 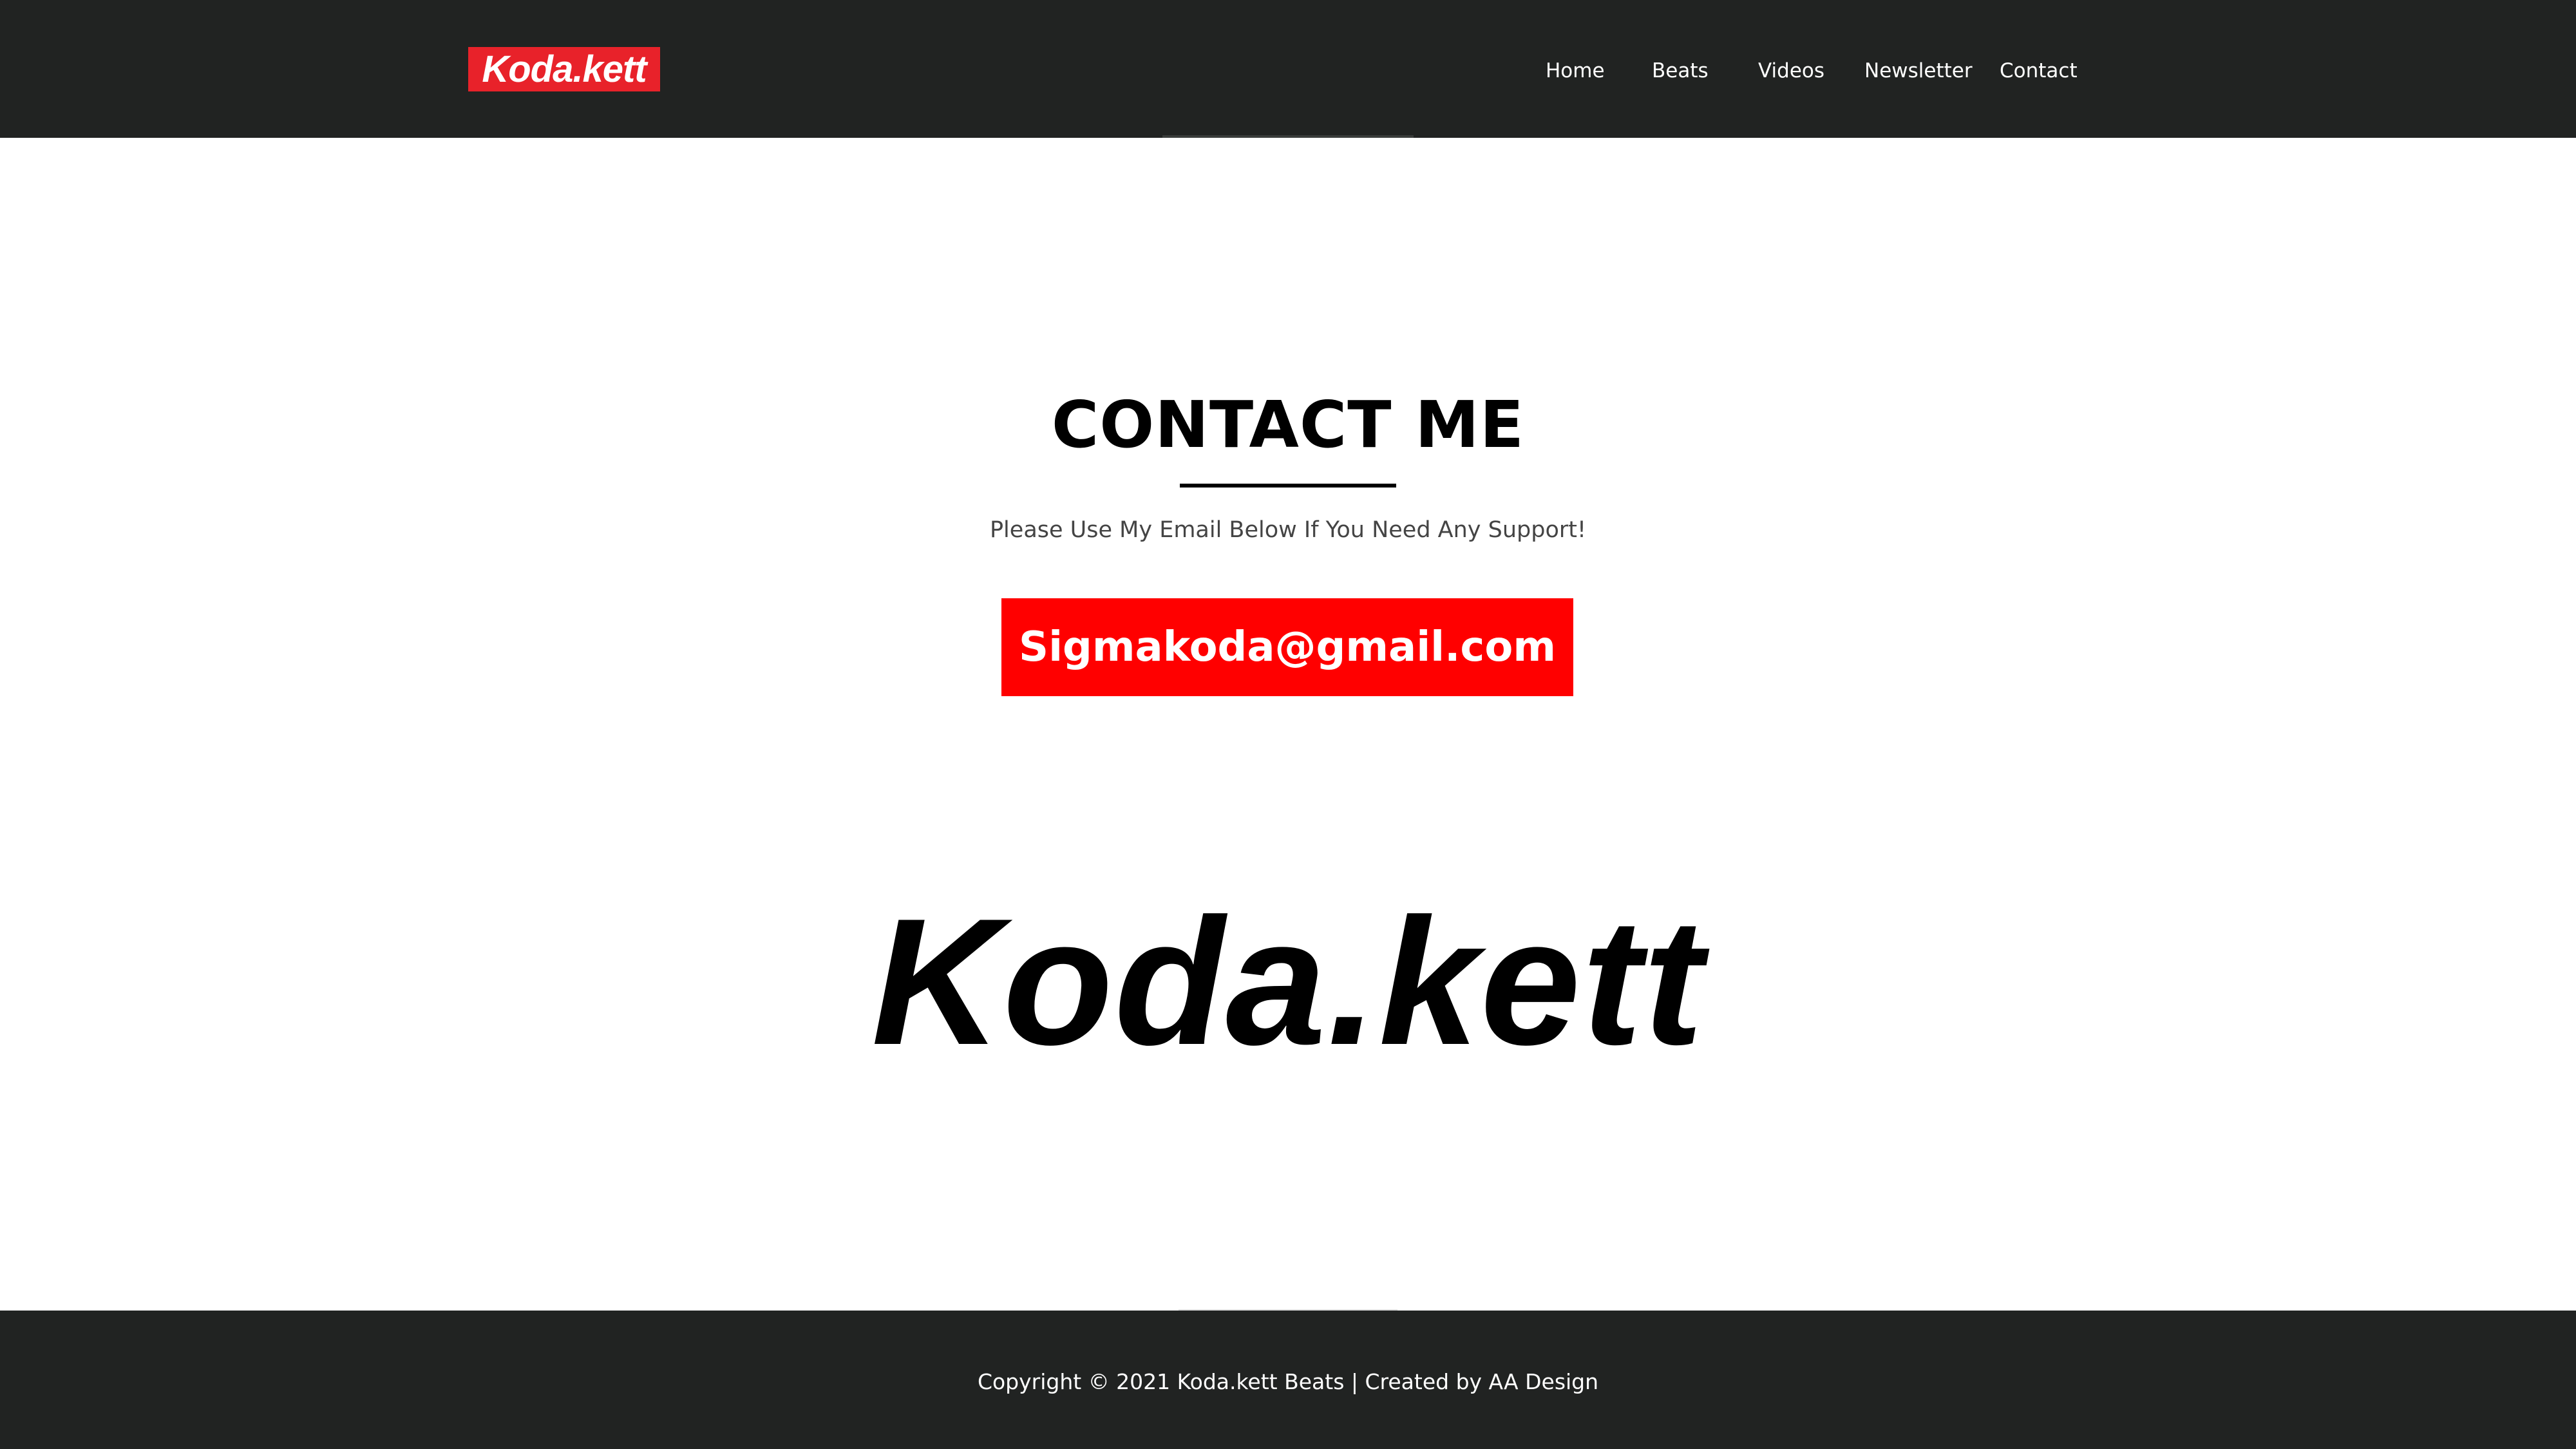 I want to click on nav-item-home: Home, so click(x=1576, y=71).